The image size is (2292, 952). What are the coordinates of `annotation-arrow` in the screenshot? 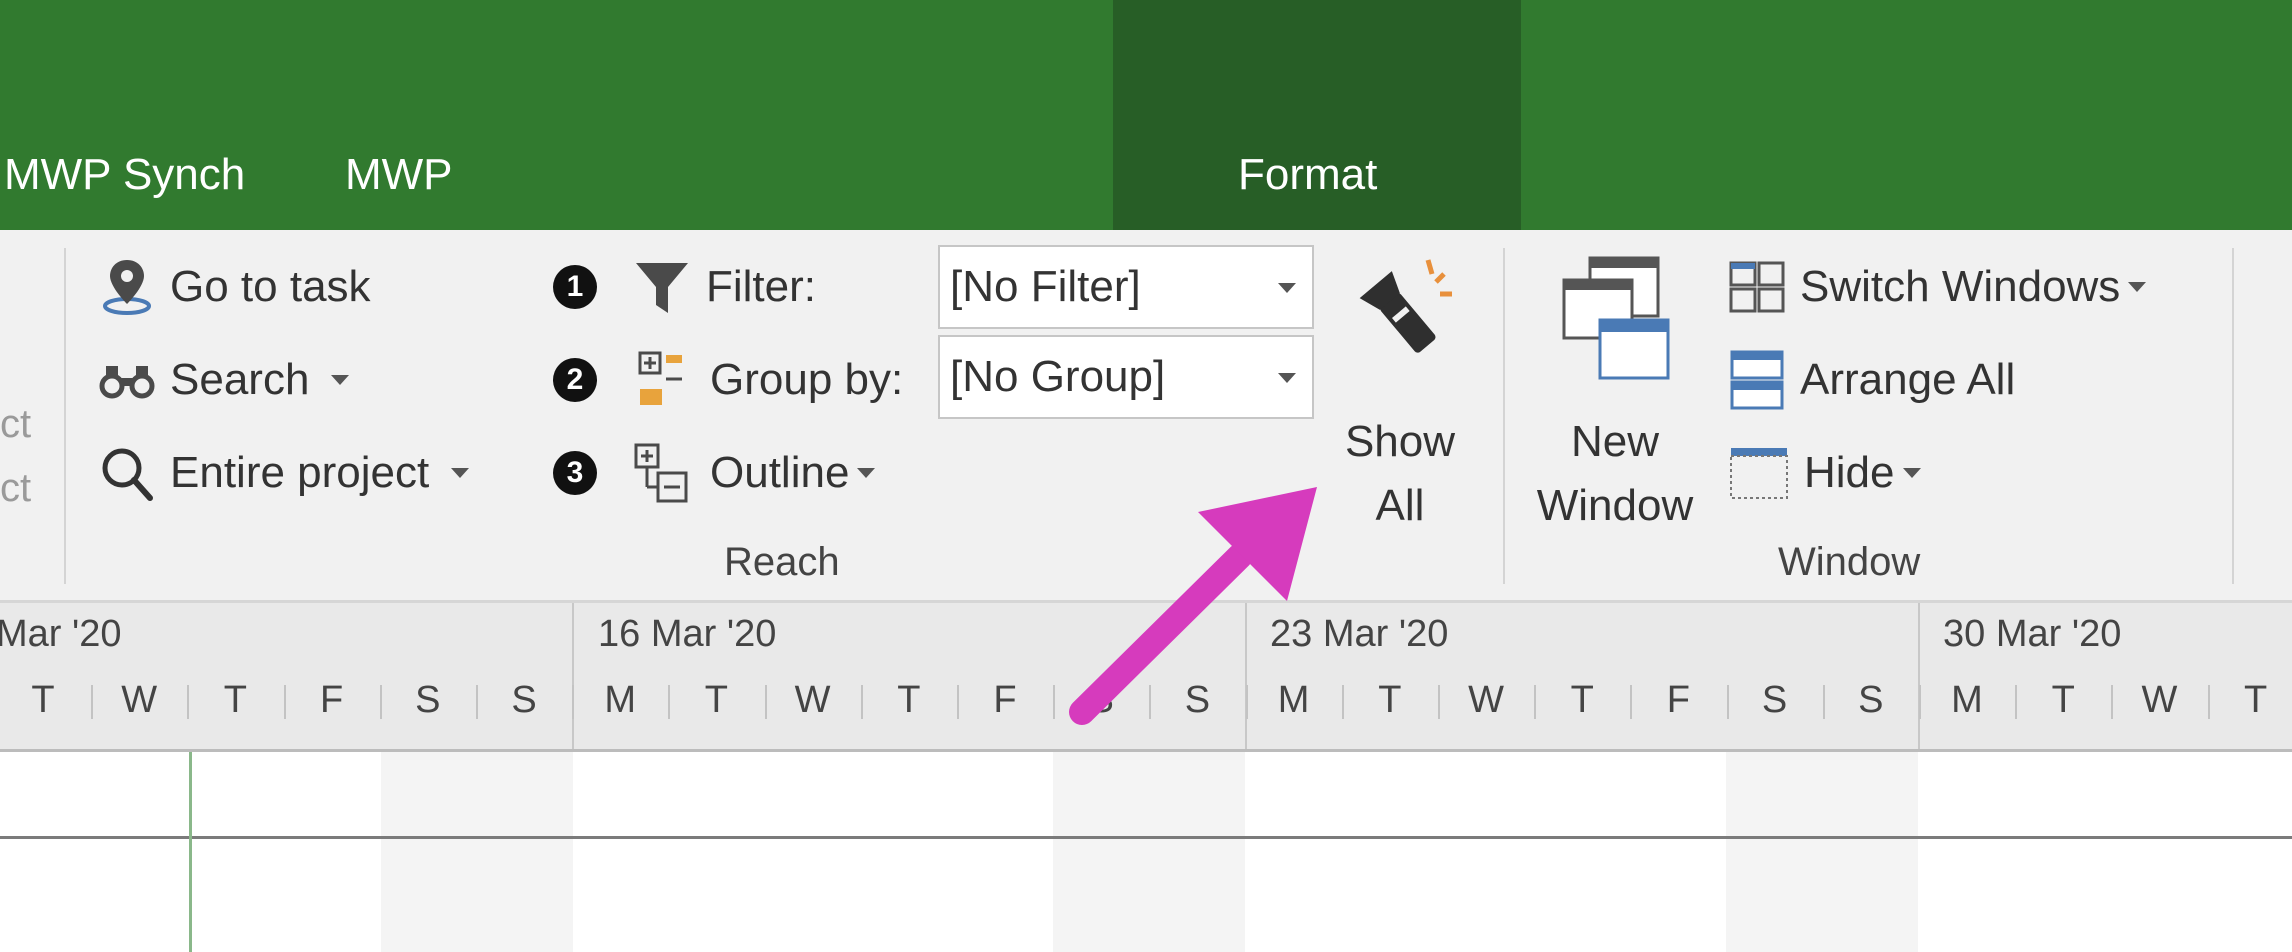 It's located at (1193, 606).